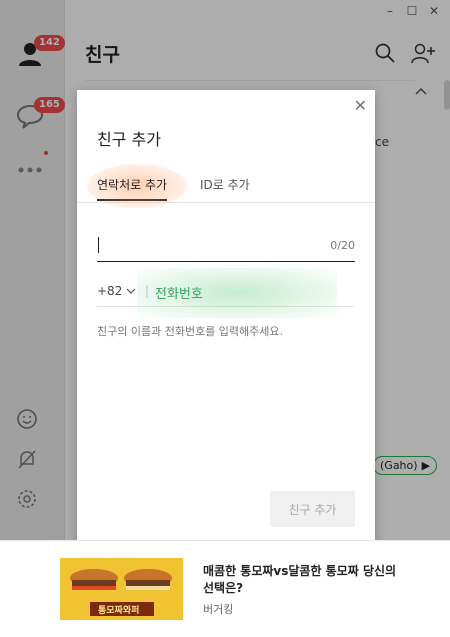 The width and height of the screenshot is (450, 637). What do you see at coordinates (121, 589) in the screenshot?
I see `ad-image: 통모짜와퍼` at bounding box center [121, 589].